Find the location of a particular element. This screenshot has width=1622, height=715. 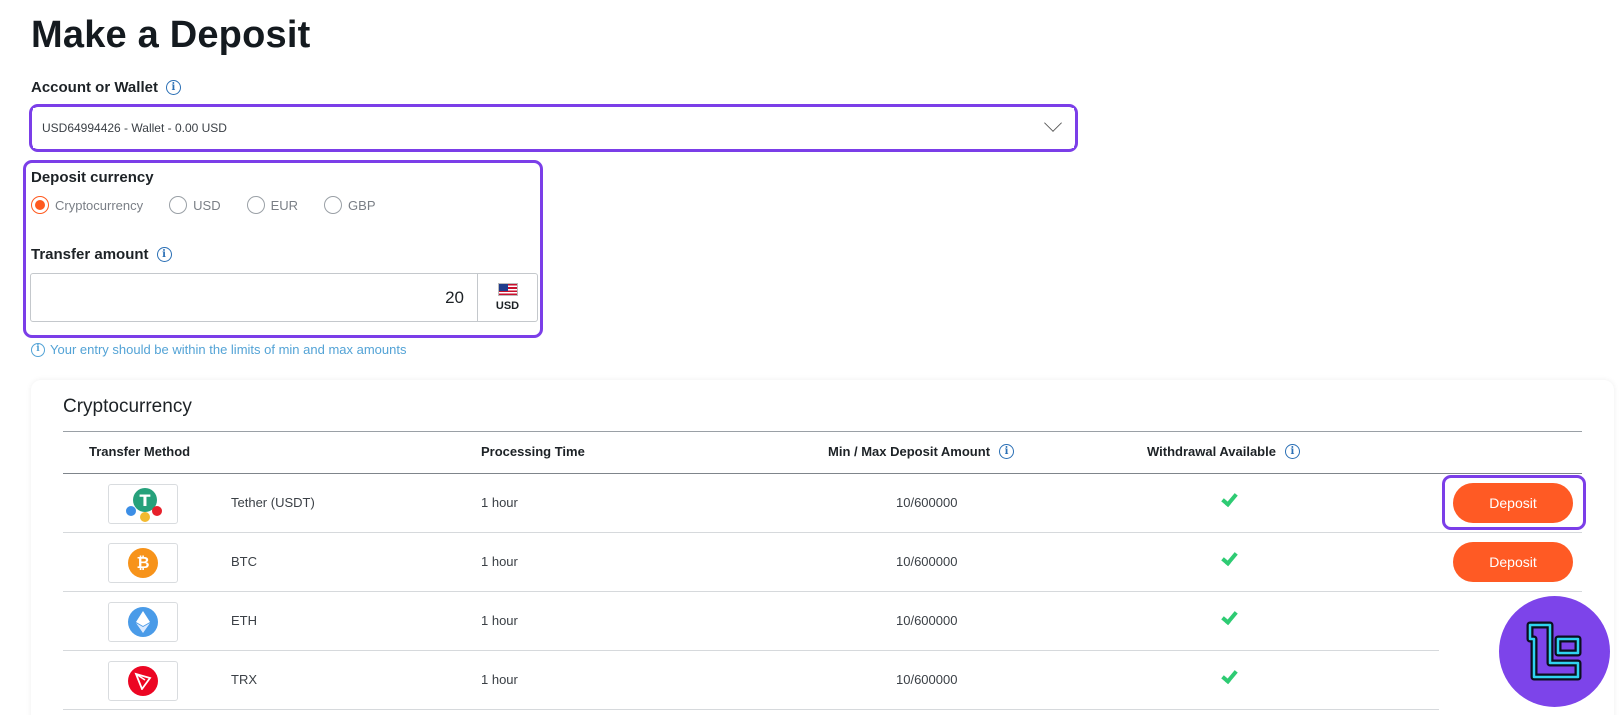

tron-icon is located at coordinates (143, 681).